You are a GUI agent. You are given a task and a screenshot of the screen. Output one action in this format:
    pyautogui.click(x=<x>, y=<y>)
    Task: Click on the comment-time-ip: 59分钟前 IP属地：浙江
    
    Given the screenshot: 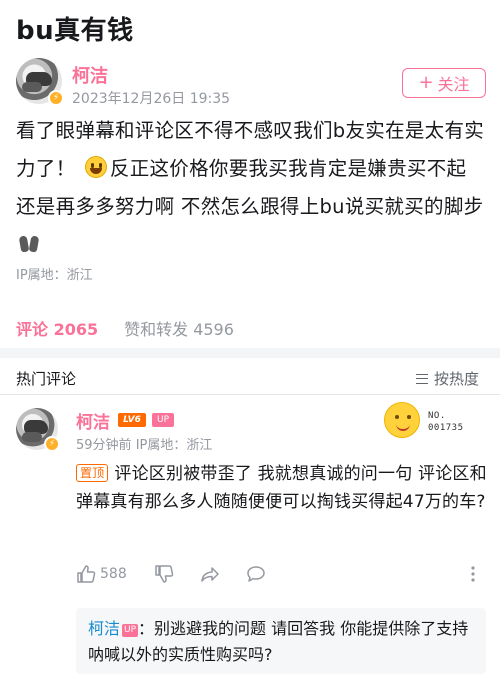 What is the action you would take?
    pyautogui.click(x=144, y=443)
    